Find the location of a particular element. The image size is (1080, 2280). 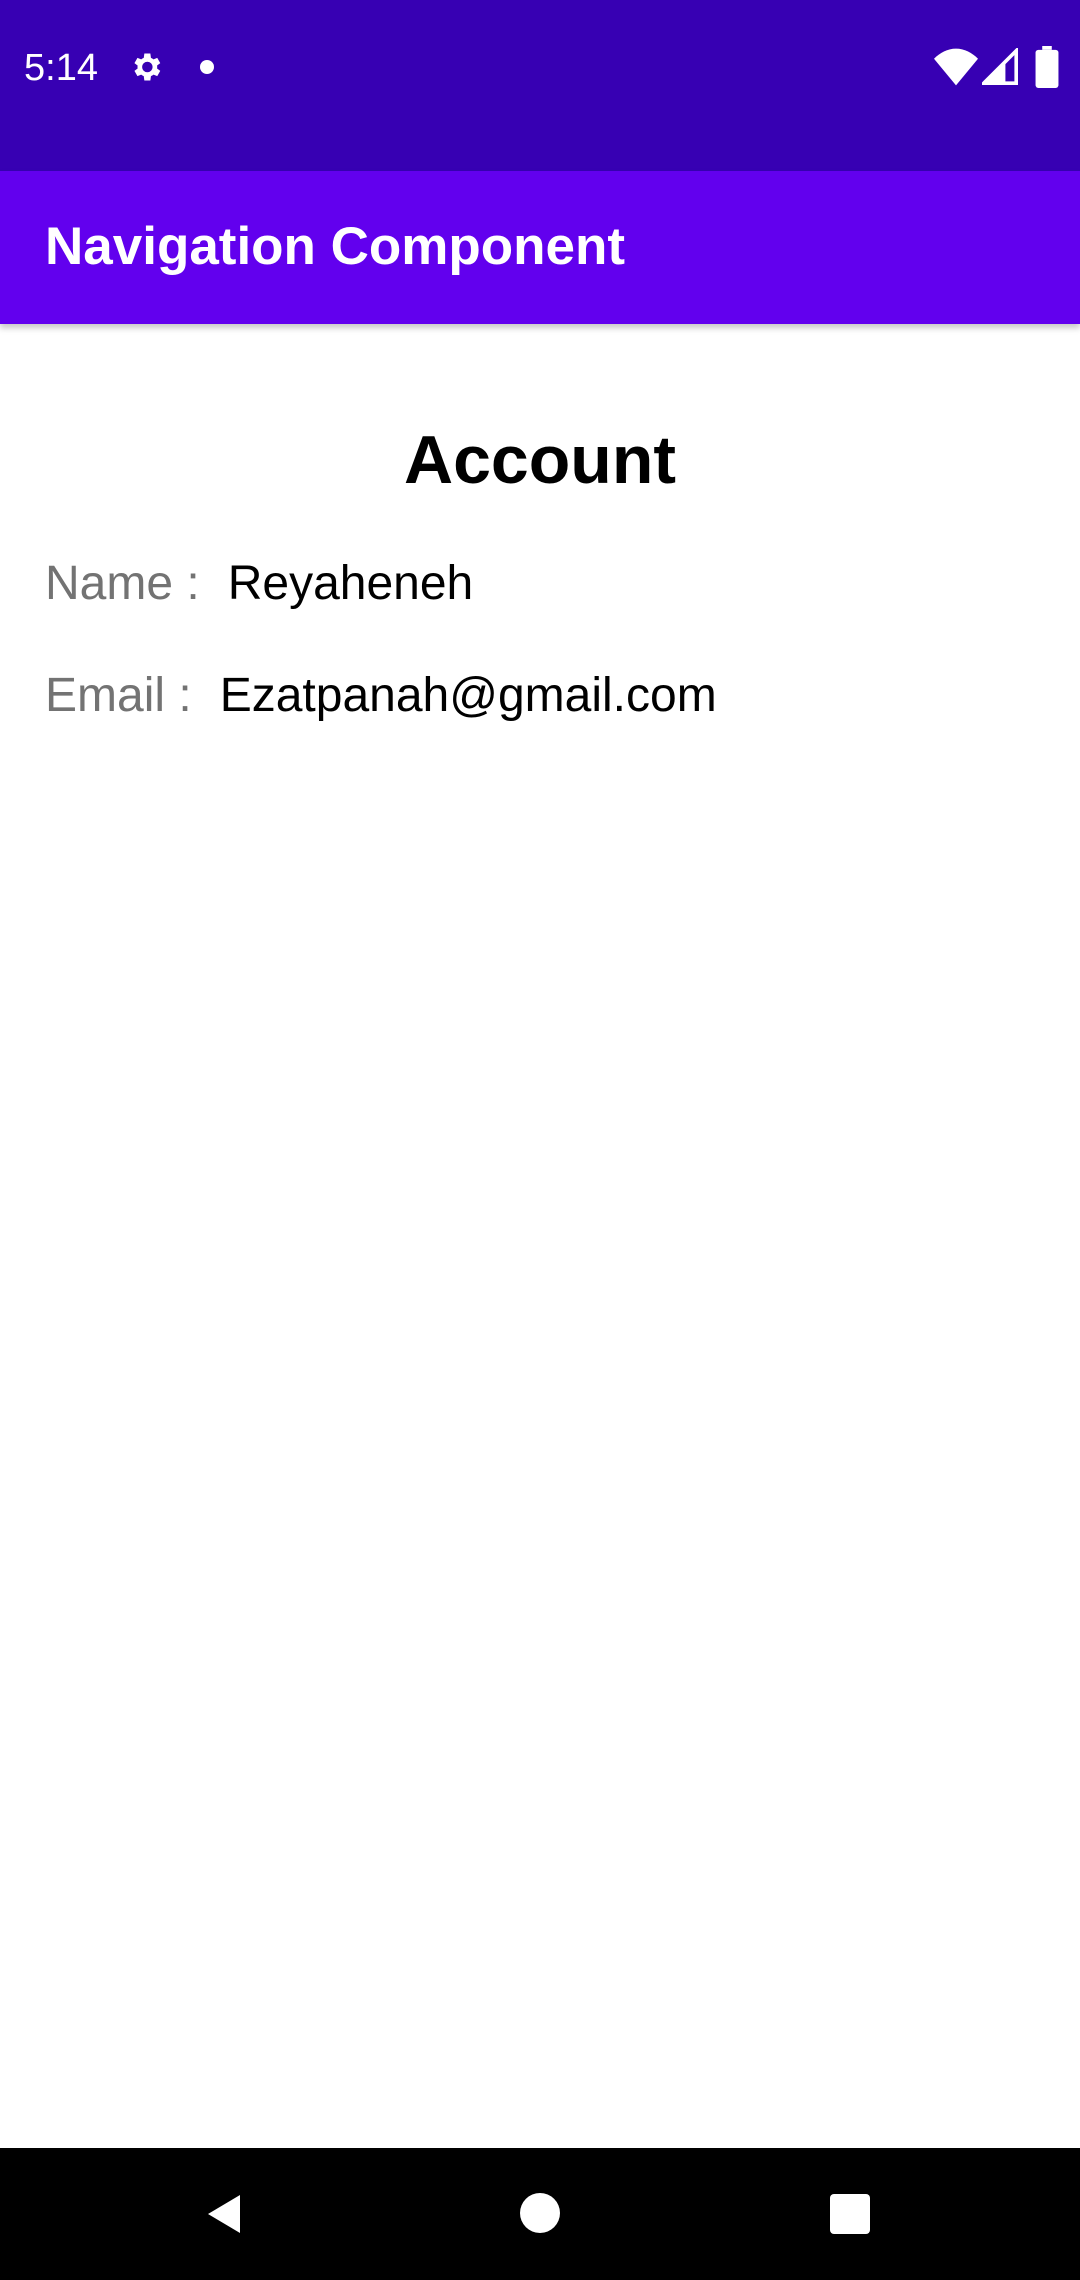

back-icon is located at coordinates (224, 2214).